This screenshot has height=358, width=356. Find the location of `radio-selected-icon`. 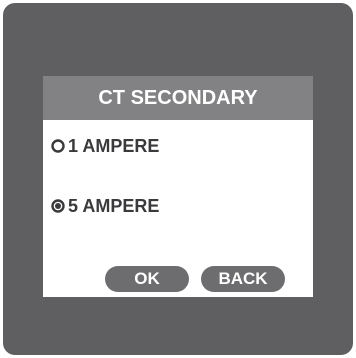

radio-selected-icon is located at coordinates (58, 206).